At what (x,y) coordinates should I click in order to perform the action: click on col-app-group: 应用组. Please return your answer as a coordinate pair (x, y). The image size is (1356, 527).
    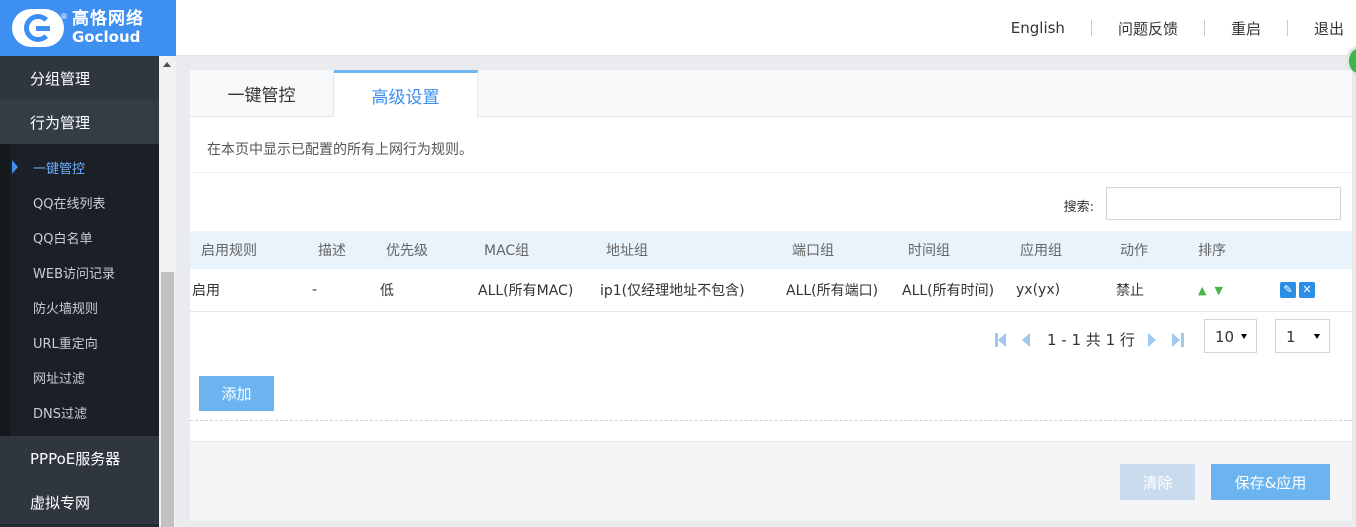
    Looking at the image, I should click on (1041, 251).